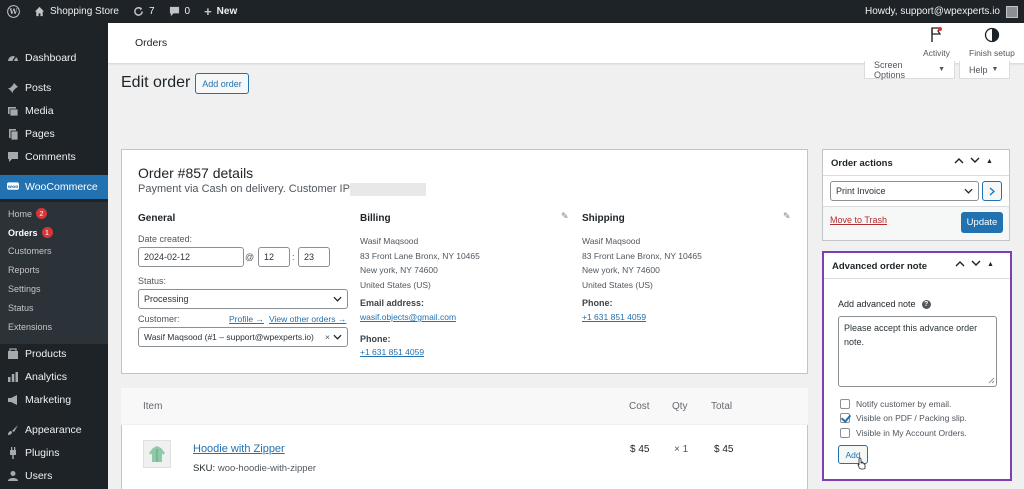 The height and width of the screenshot is (489, 1024). I want to click on finish-setup-button: Finish setup, so click(992, 42).